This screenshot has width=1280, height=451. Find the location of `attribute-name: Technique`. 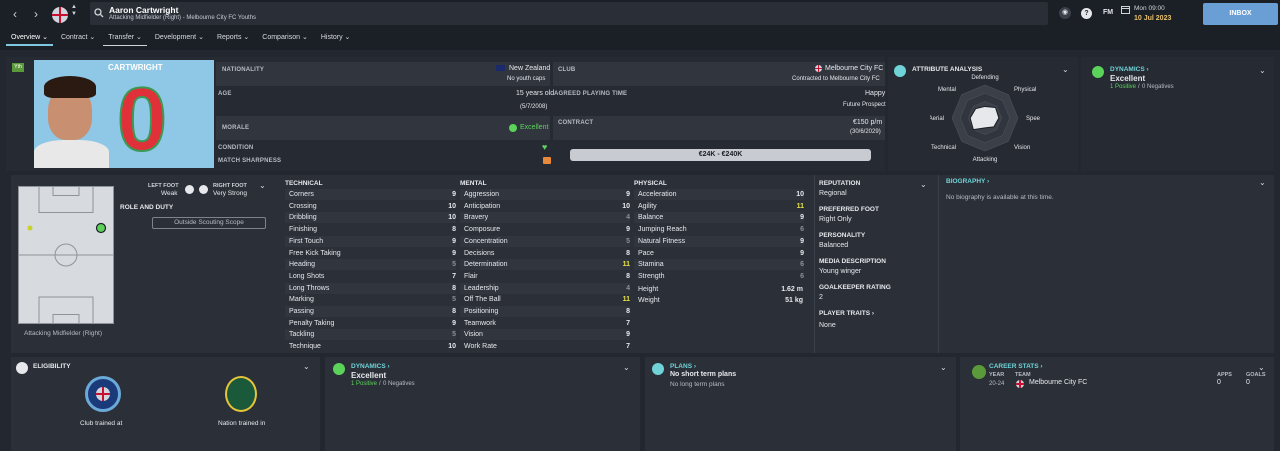

attribute-name: Technique is located at coordinates (305, 346).